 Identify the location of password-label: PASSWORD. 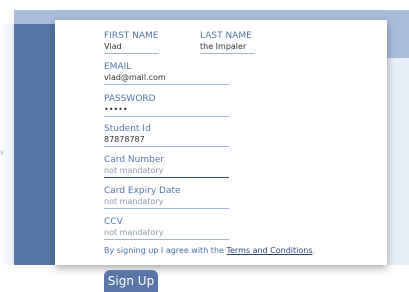
(130, 99).